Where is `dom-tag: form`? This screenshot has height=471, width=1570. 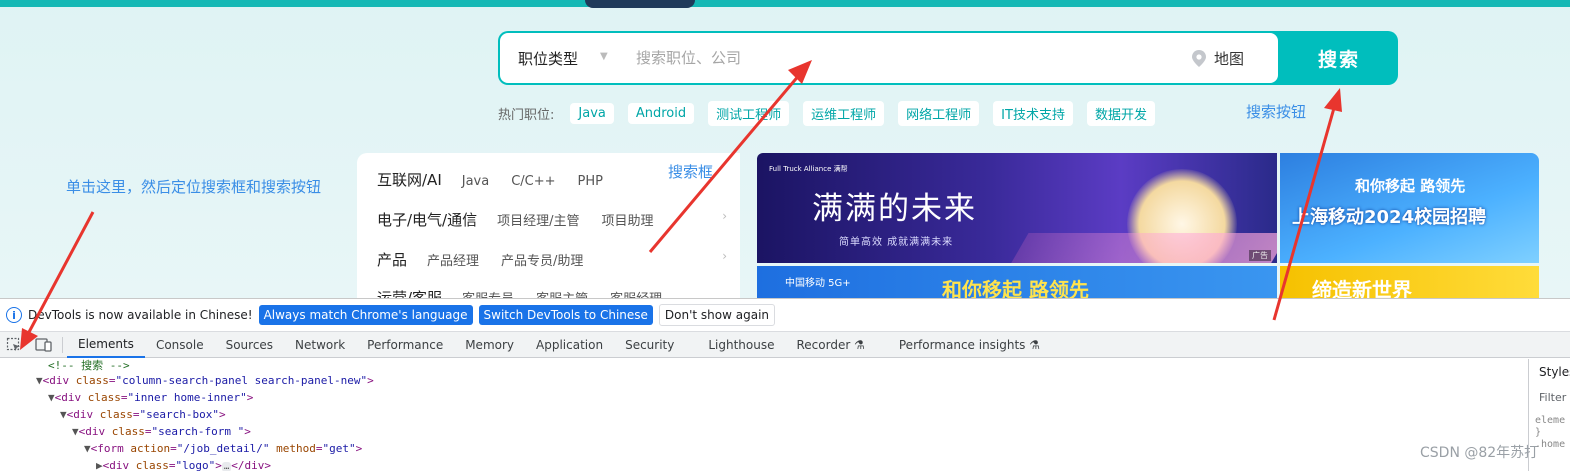
dom-tag: form is located at coordinates (110, 448).